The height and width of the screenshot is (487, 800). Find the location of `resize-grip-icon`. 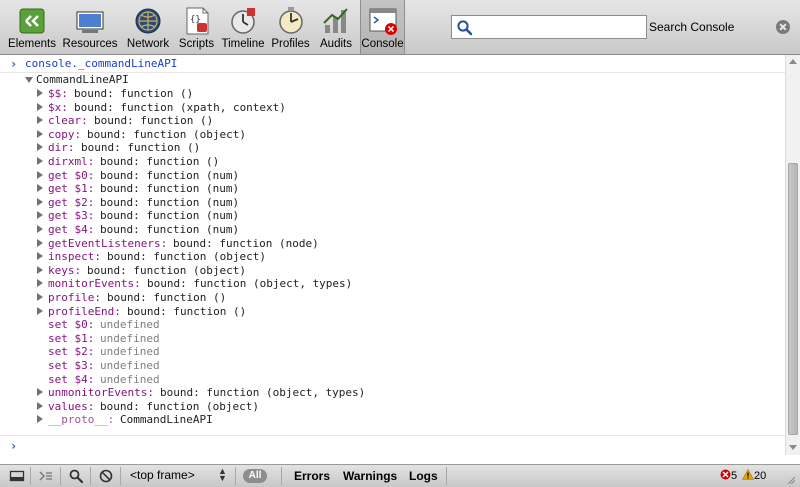

resize-grip-icon is located at coordinates (791, 479).